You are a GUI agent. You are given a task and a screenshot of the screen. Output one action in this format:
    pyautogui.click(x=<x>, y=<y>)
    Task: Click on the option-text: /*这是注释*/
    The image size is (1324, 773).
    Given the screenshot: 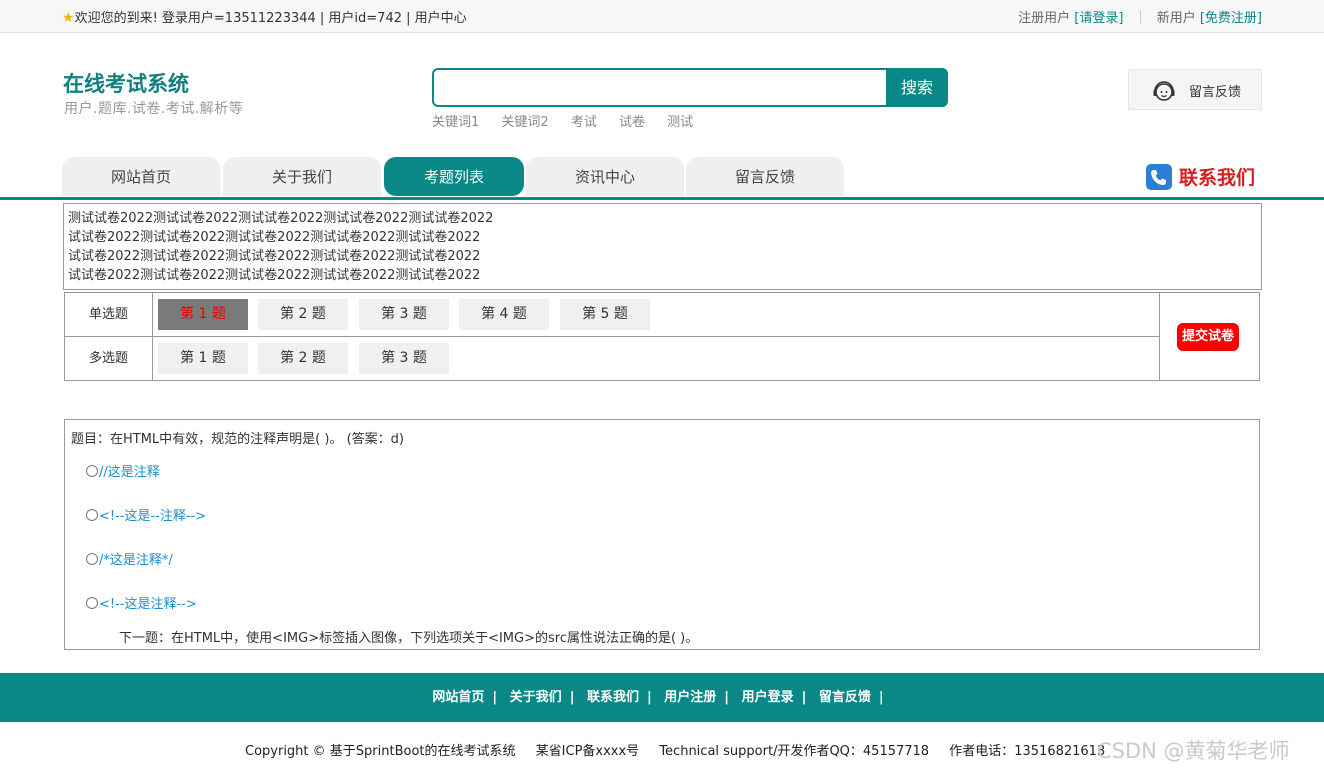 What is the action you would take?
    pyautogui.click(x=136, y=560)
    